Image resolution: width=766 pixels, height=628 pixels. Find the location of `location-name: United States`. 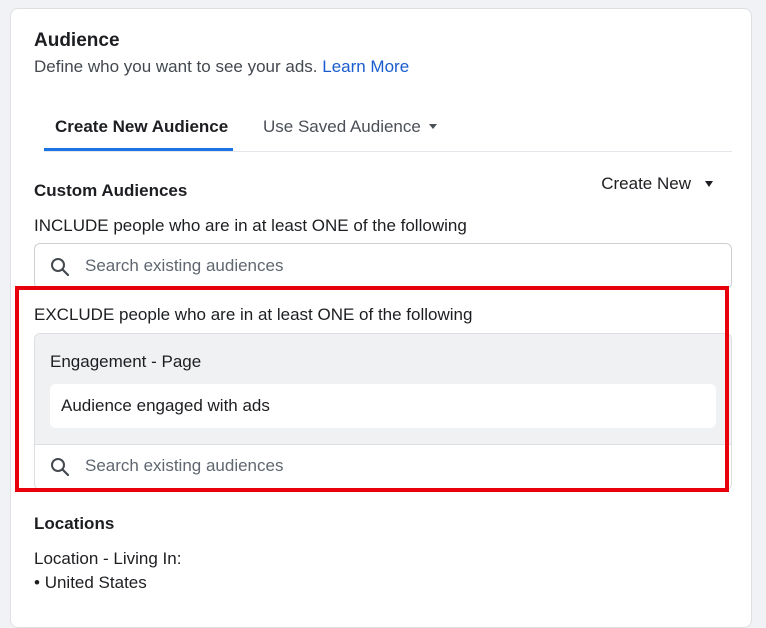

location-name: United States is located at coordinates (95, 582).